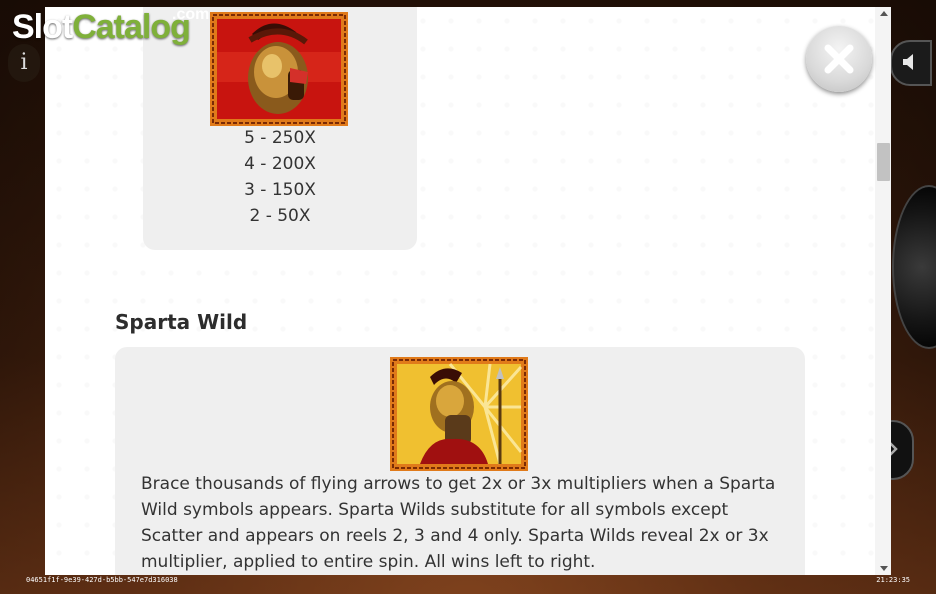 The width and height of the screenshot is (936, 594). What do you see at coordinates (24, 62) in the screenshot?
I see `info-icon: i` at bounding box center [24, 62].